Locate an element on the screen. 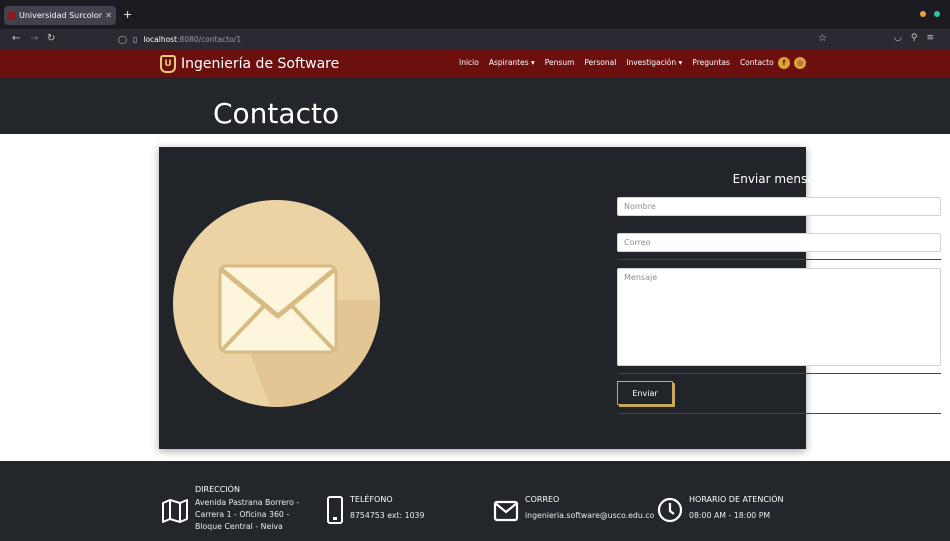 This screenshot has width=950, height=541. page-icon: ▯ is located at coordinates (135, 39).